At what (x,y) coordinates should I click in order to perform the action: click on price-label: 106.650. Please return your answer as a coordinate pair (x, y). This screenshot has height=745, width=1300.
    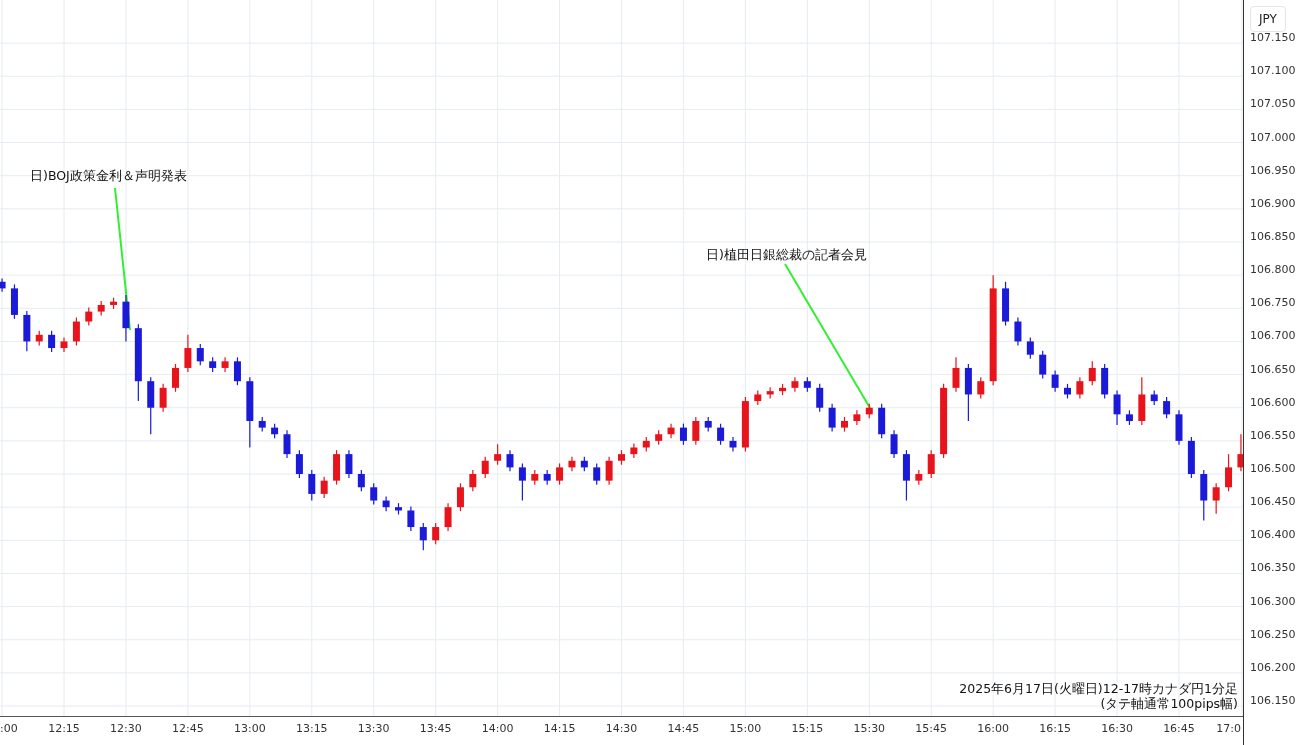
    Looking at the image, I should click on (1273, 369).